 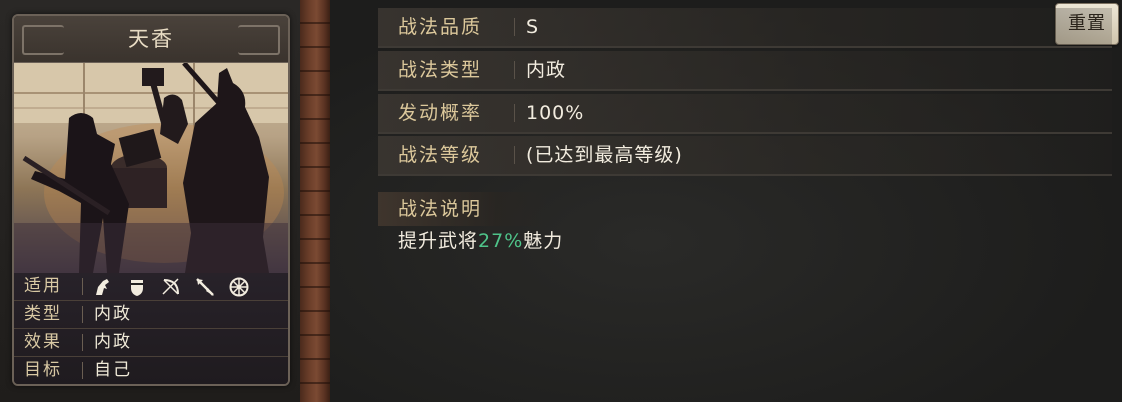 What do you see at coordinates (103, 287) in the screenshot?
I see `cavalry-icon` at bounding box center [103, 287].